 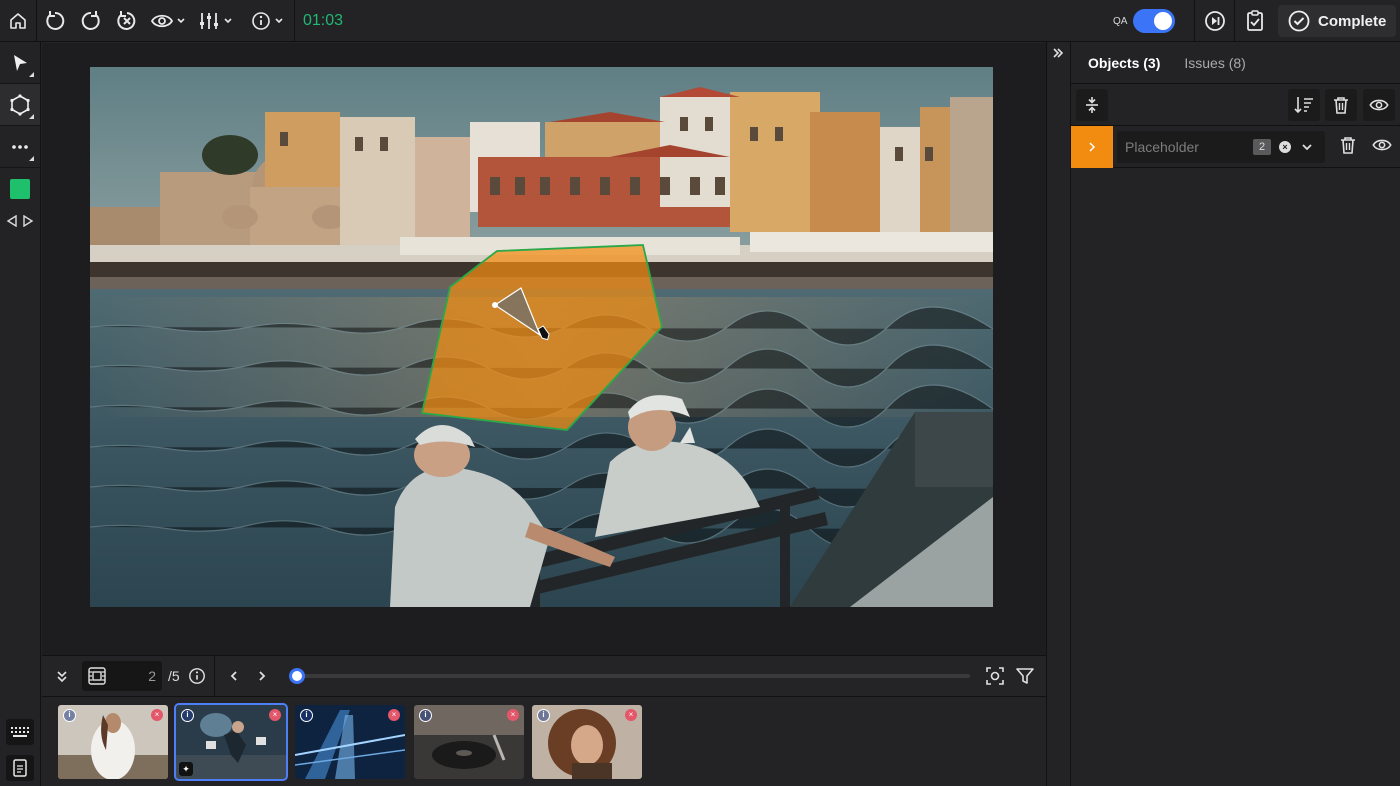 I want to click on expand-vertical-icon, so click(x=1092, y=105).